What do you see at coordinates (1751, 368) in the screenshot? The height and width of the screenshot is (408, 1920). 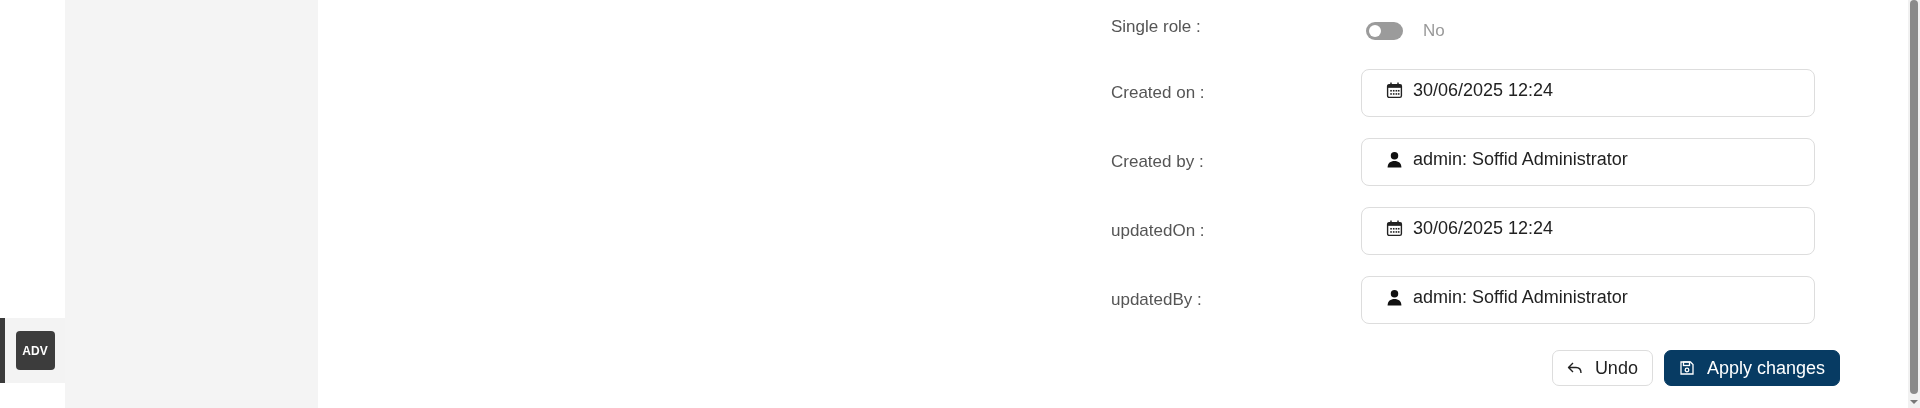 I see `apply-button: Apply changes` at bounding box center [1751, 368].